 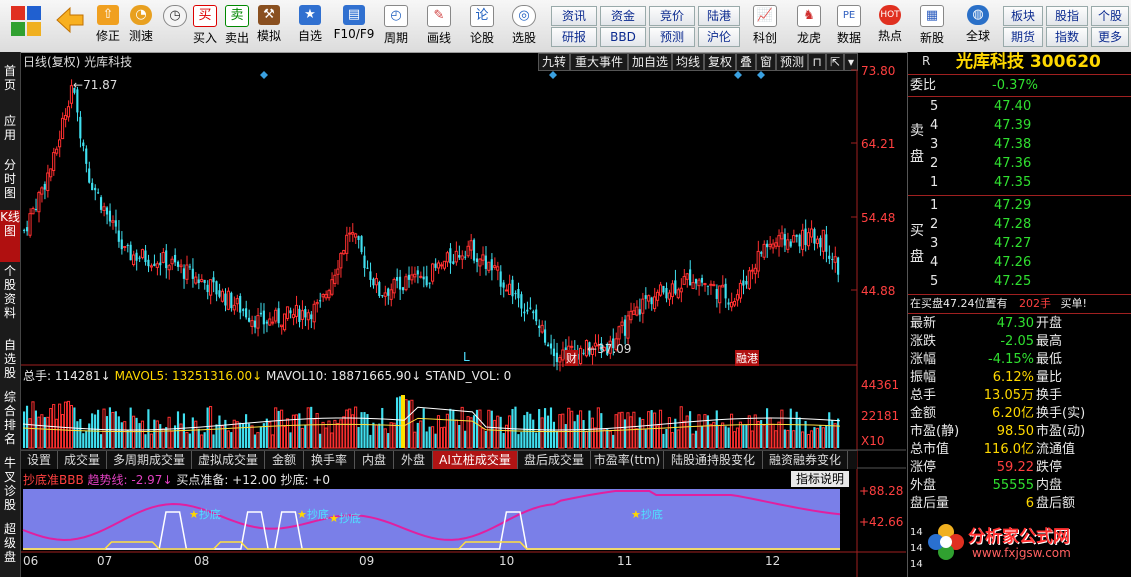 I want to click on tab-inner: 内盘, so click(x=374, y=460).